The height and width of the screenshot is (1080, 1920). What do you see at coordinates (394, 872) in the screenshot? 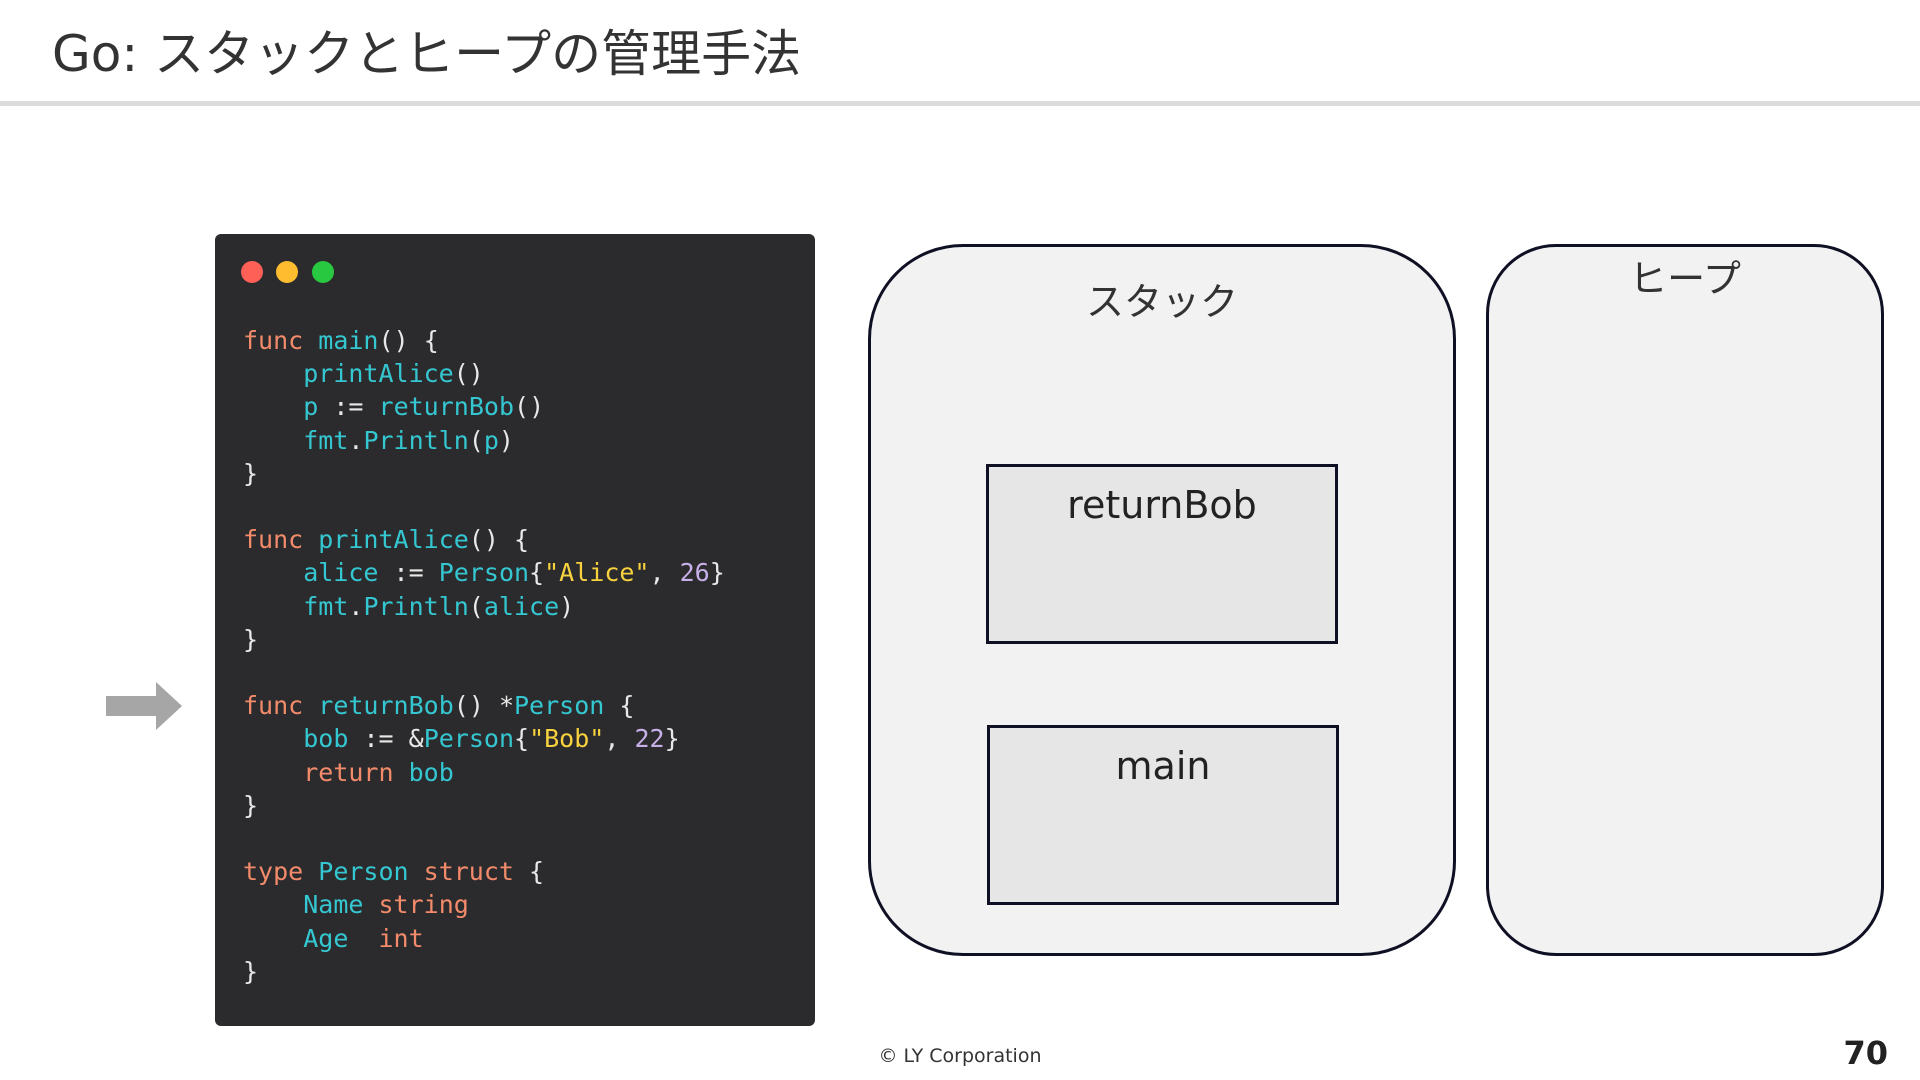
I see `code-line: type Person struct {` at bounding box center [394, 872].